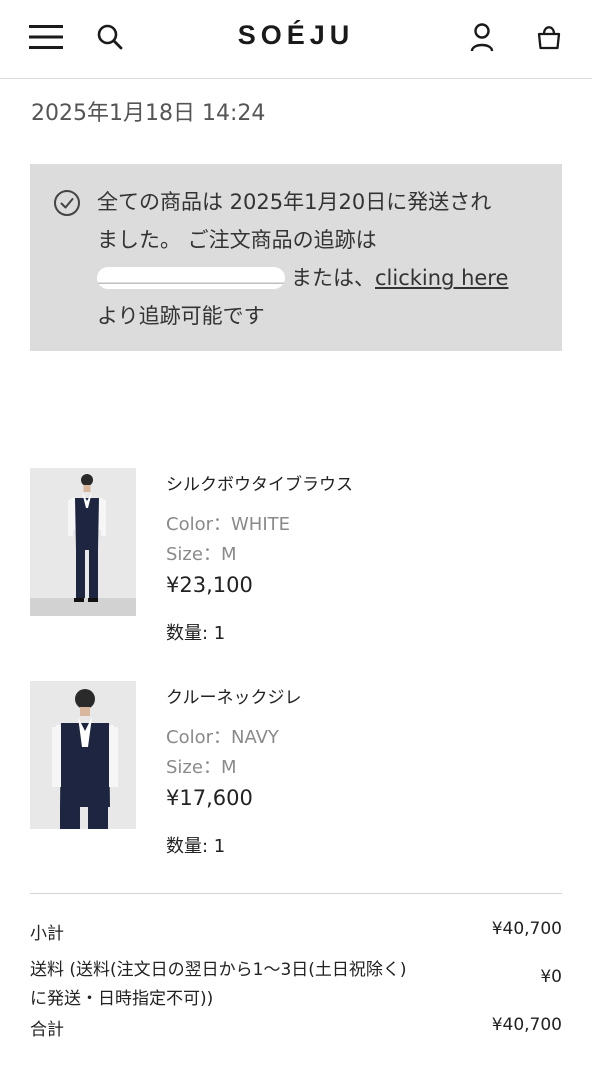 This screenshot has width=592, height=1080. Describe the element at coordinates (549, 37) in the screenshot. I see `cart-icon` at that location.